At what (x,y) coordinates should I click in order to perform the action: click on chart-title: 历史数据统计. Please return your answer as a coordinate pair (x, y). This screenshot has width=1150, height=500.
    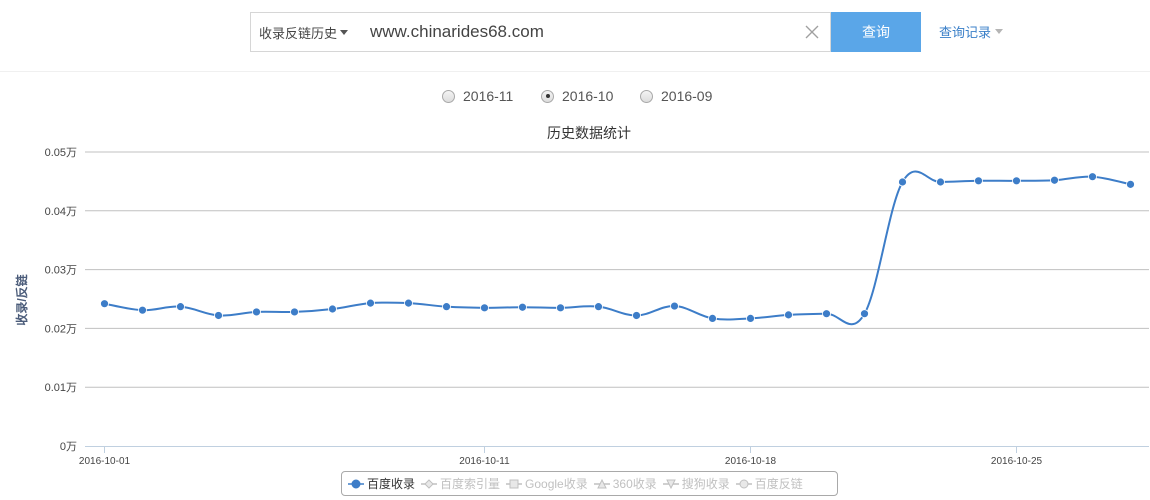
    Looking at the image, I should click on (589, 133).